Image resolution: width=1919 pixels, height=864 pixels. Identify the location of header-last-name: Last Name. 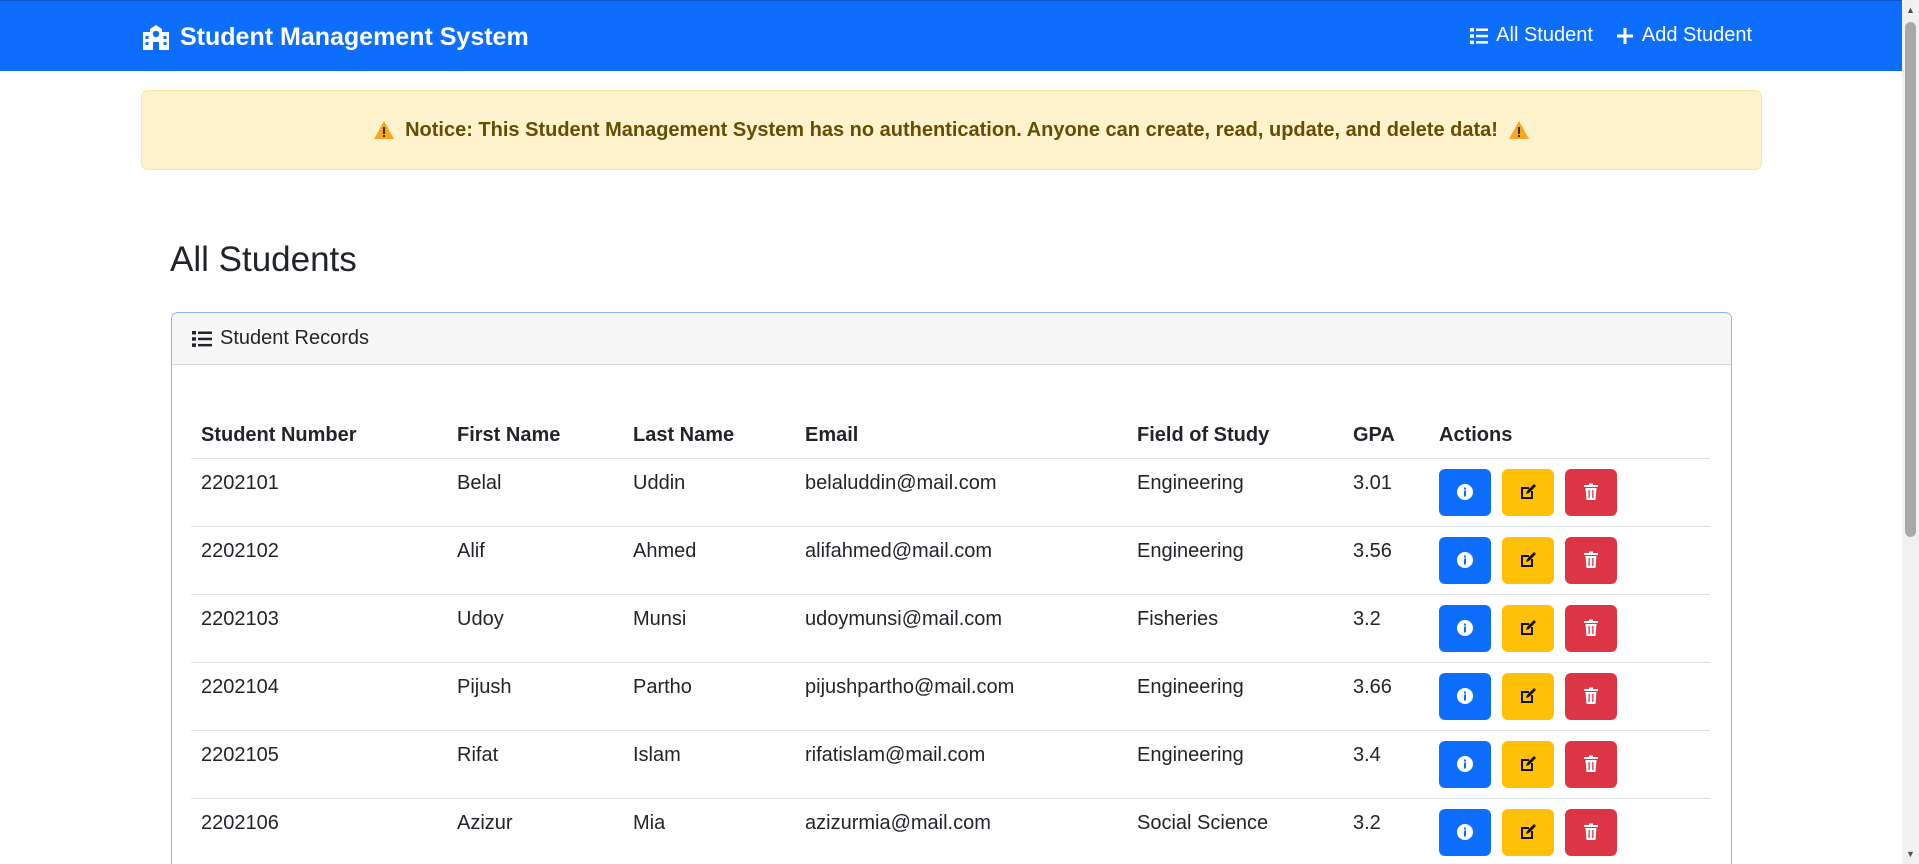
(709, 436).